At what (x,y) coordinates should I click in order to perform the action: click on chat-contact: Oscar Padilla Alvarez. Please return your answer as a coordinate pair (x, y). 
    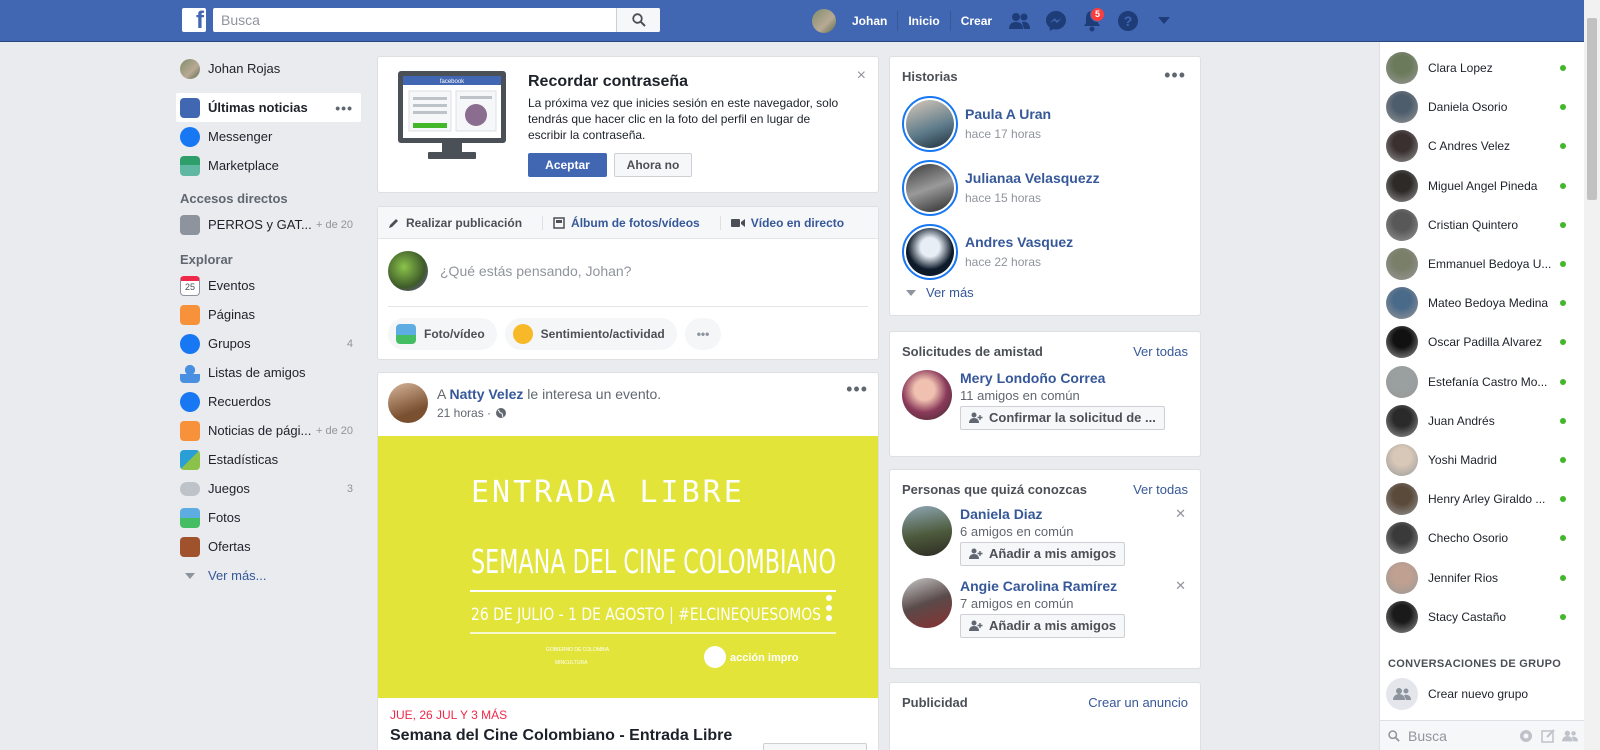
    Looking at the image, I should click on (1483, 342).